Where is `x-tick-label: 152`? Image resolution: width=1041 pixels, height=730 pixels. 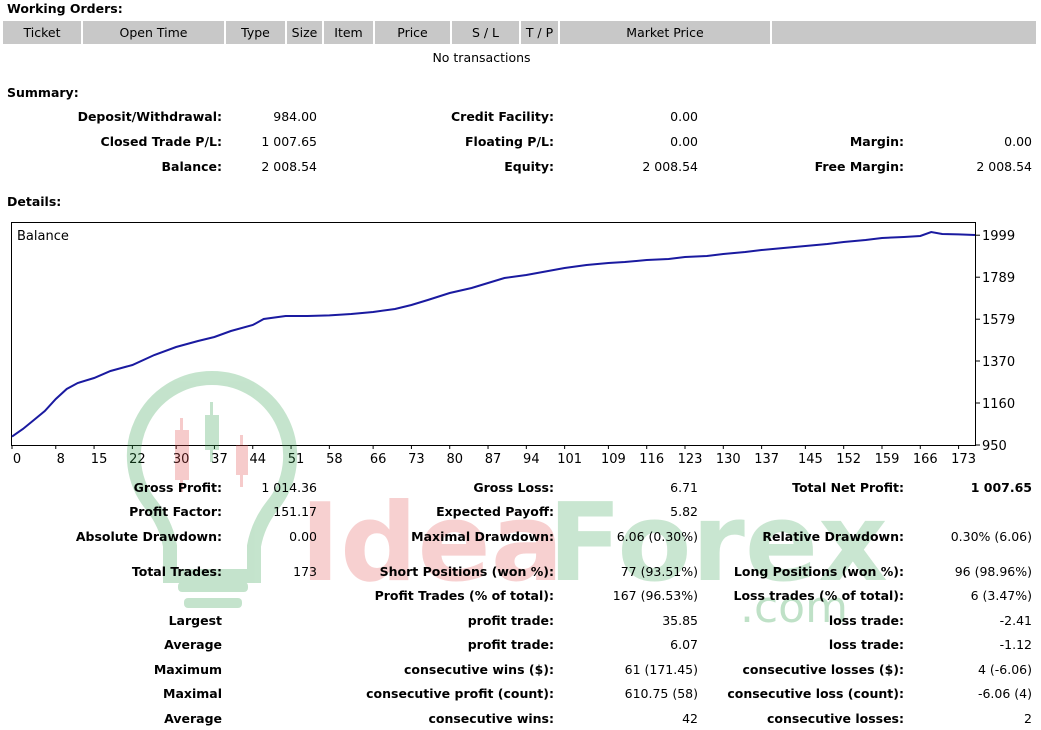
x-tick-label: 152 is located at coordinates (848, 459).